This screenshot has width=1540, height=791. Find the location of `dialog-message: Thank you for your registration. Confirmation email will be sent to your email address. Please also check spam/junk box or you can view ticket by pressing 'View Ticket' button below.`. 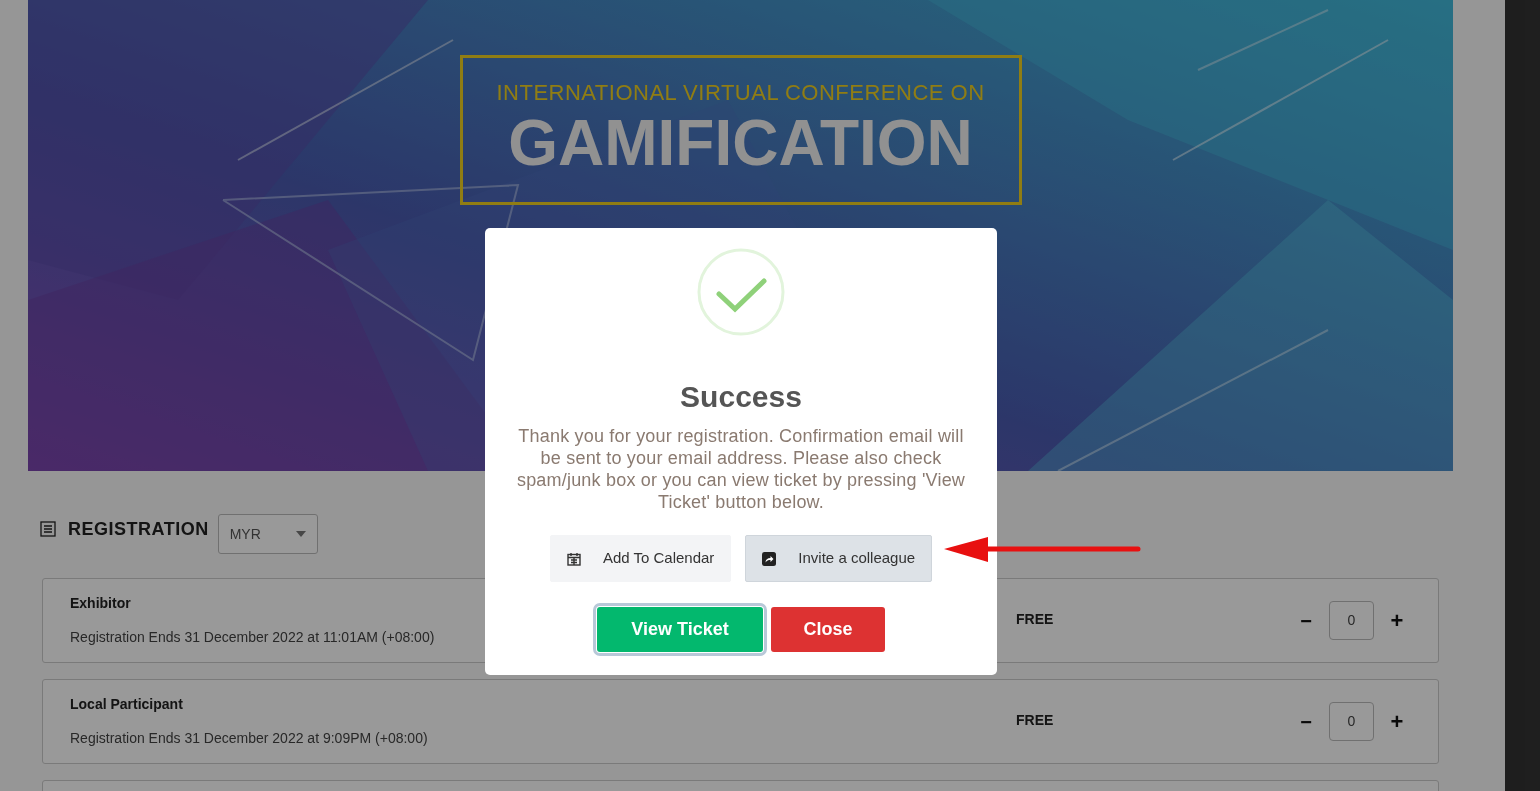

dialog-message: Thank you for your registration. Confirmation email will be sent to your email address. Please also check spam/junk box or you can view ticket by pressing 'View Ticket' button below. is located at coordinates (741, 469).